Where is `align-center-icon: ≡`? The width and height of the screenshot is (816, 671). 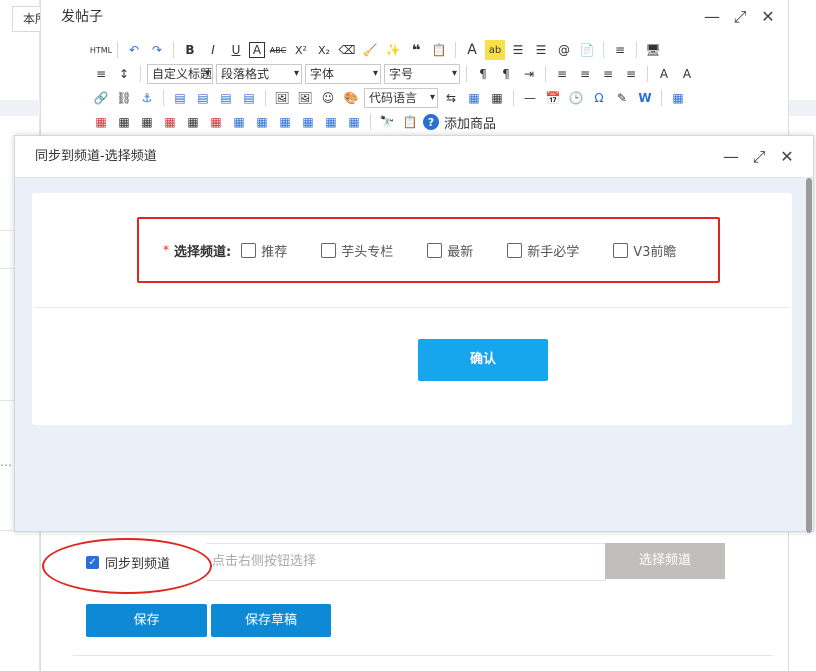 align-center-icon: ≡ is located at coordinates (585, 74).